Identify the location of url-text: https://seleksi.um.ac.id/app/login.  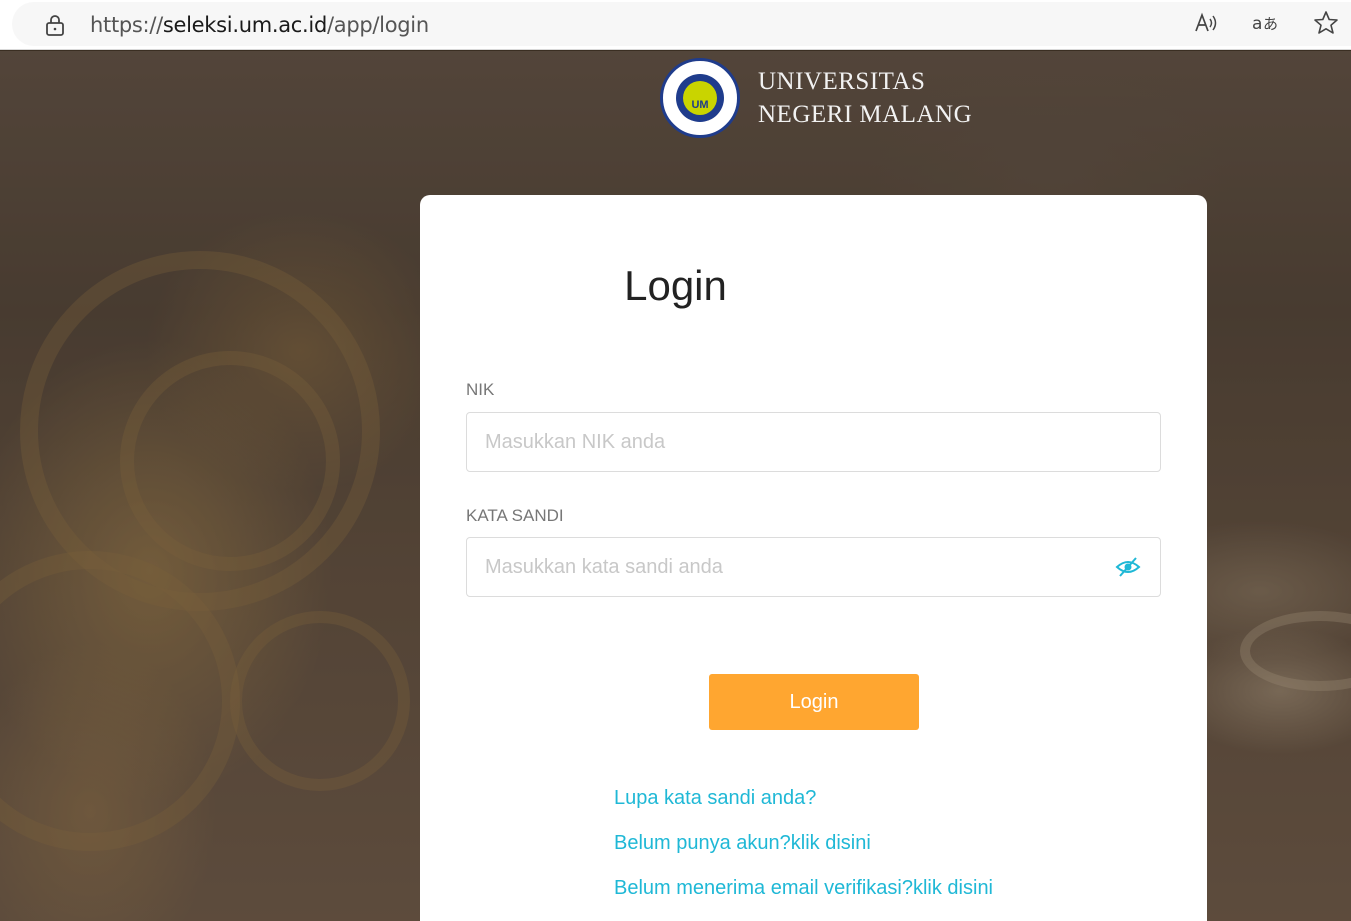
(259, 25).